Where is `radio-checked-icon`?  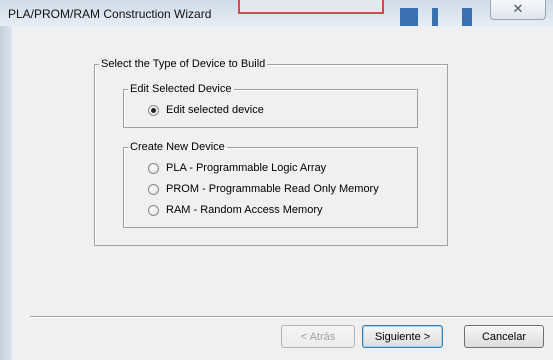
radio-checked-icon is located at coordinates (153, 110).